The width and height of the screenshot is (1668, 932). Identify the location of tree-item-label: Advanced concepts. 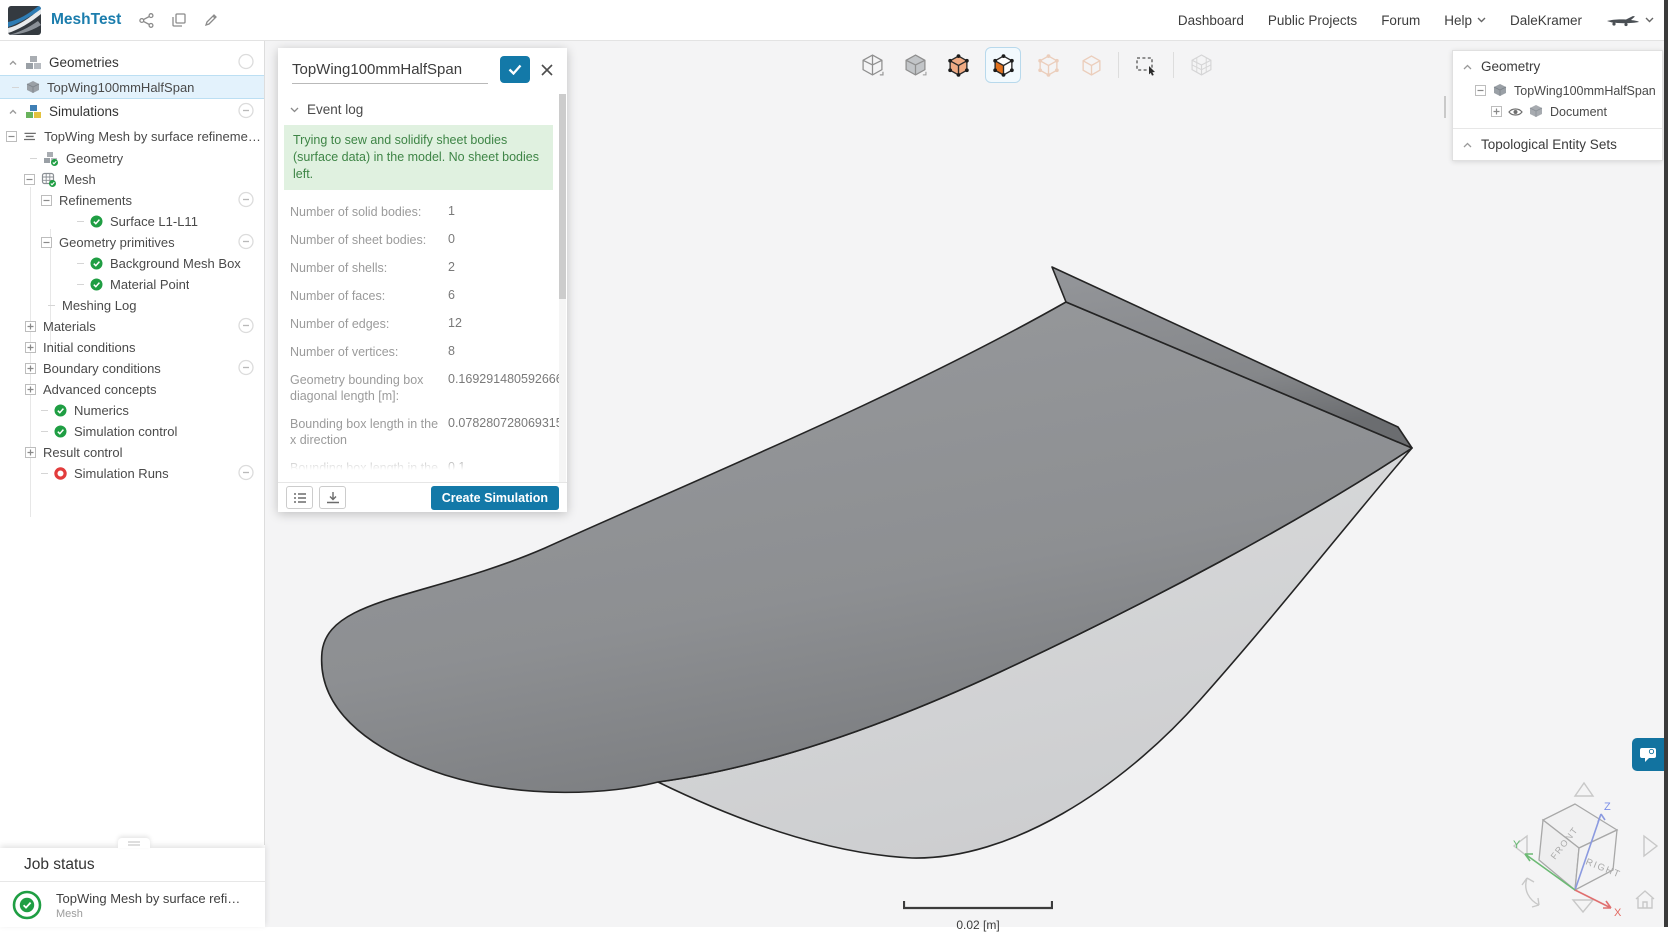
(100, 389).